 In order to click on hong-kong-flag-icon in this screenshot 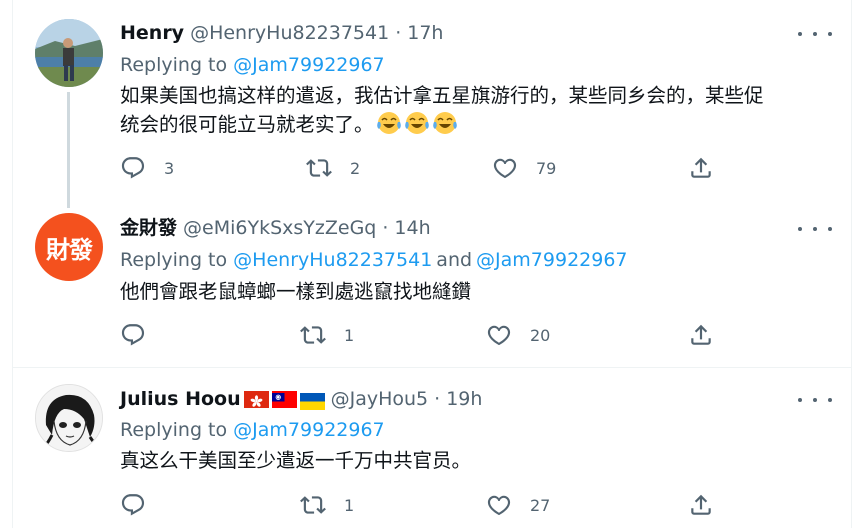, I will do `click(256, 399)`.